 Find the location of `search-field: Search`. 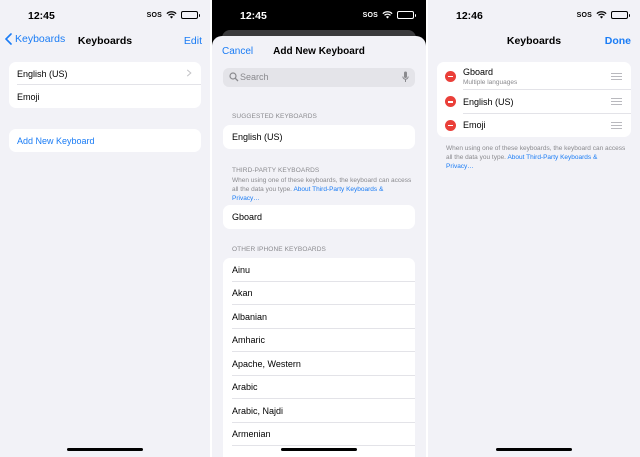

search-field: Search is located at coordinates (319, 77).